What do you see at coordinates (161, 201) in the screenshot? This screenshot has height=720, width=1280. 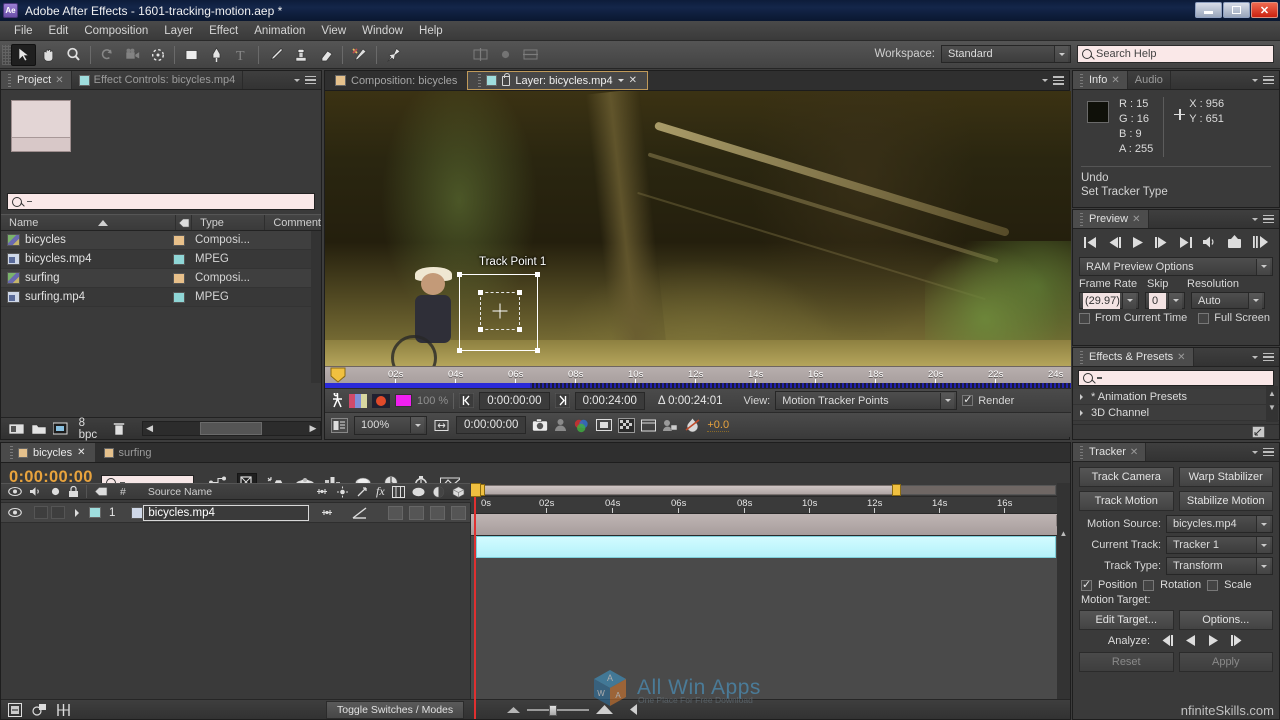 I see `project-search-input` at bounding box center [161, 201].